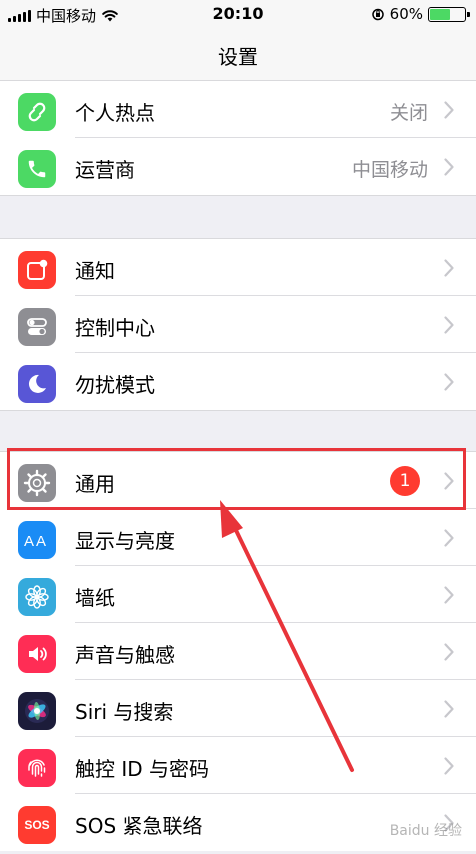  What do you see at coordinates (238, 708) in the screenshot?
I see `row-siri-search: Siri 与搜索` at bounding box center [238, 708].